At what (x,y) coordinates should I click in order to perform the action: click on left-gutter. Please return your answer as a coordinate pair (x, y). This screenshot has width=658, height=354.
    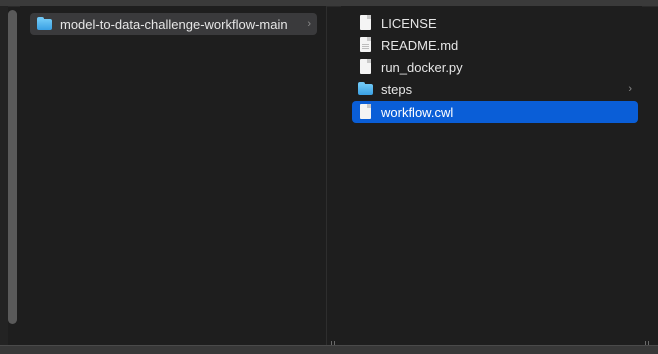
    Looking at the image, I should click on (4, 176).